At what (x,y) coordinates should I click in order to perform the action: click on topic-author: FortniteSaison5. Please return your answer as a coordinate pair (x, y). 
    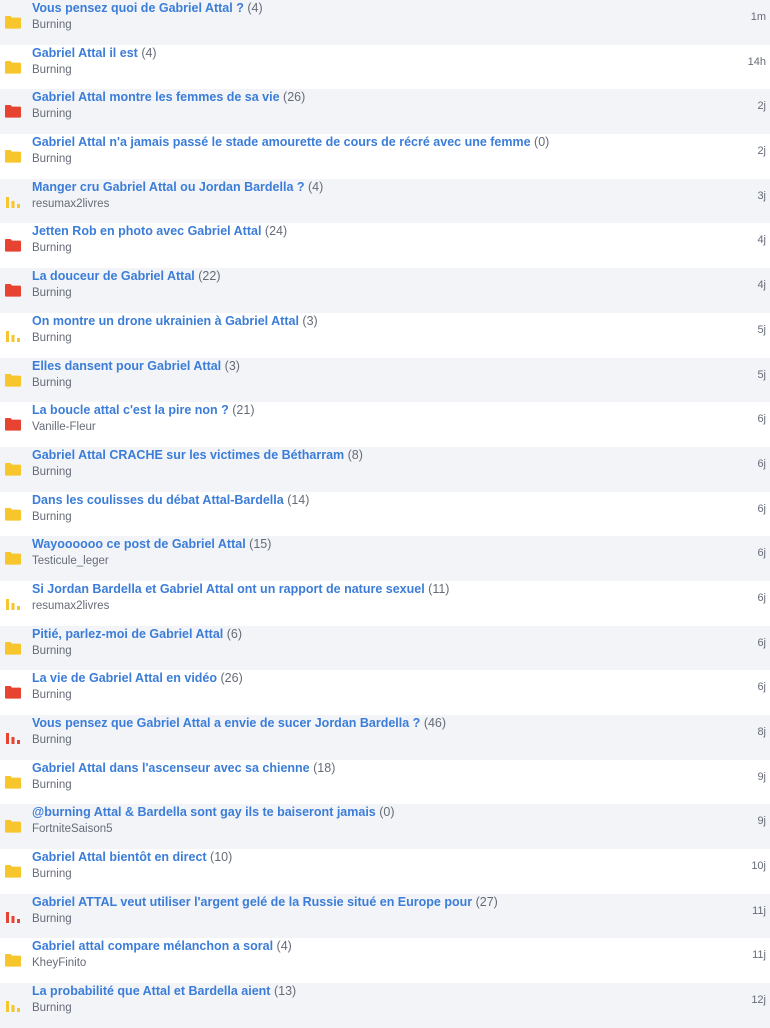
    Looking at the image, I should click on (72, 829).